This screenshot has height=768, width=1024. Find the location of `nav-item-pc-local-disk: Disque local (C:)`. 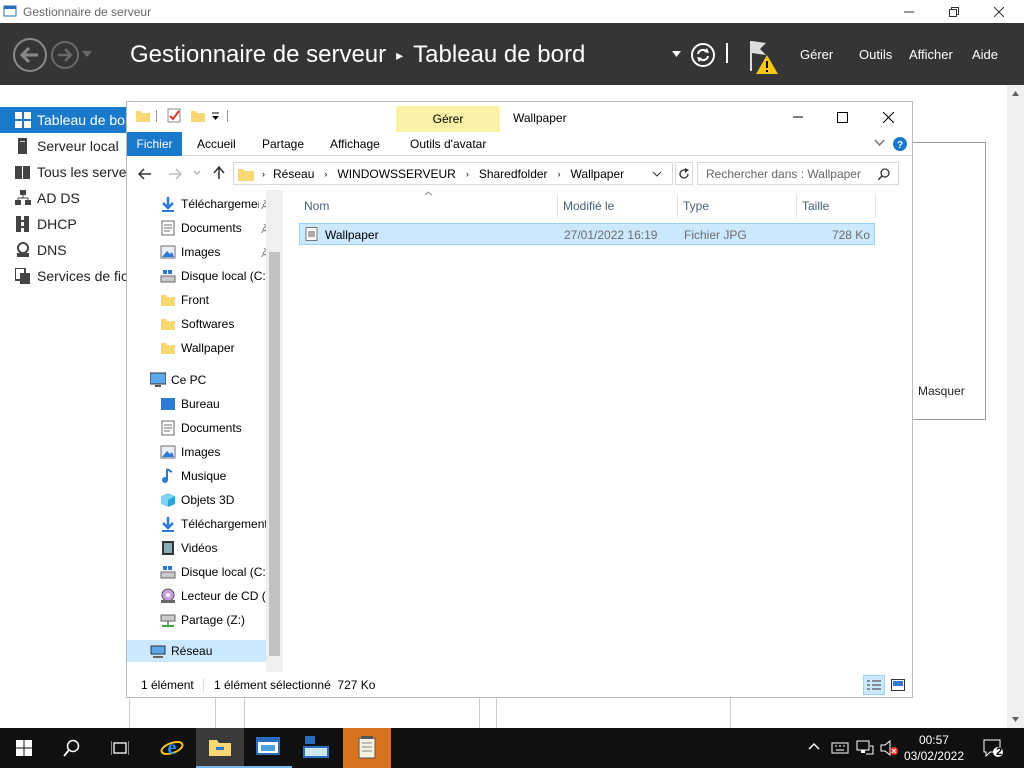

nav-item-pc-local-disk: Disque local (C:) is located at coordinates (215, 572).